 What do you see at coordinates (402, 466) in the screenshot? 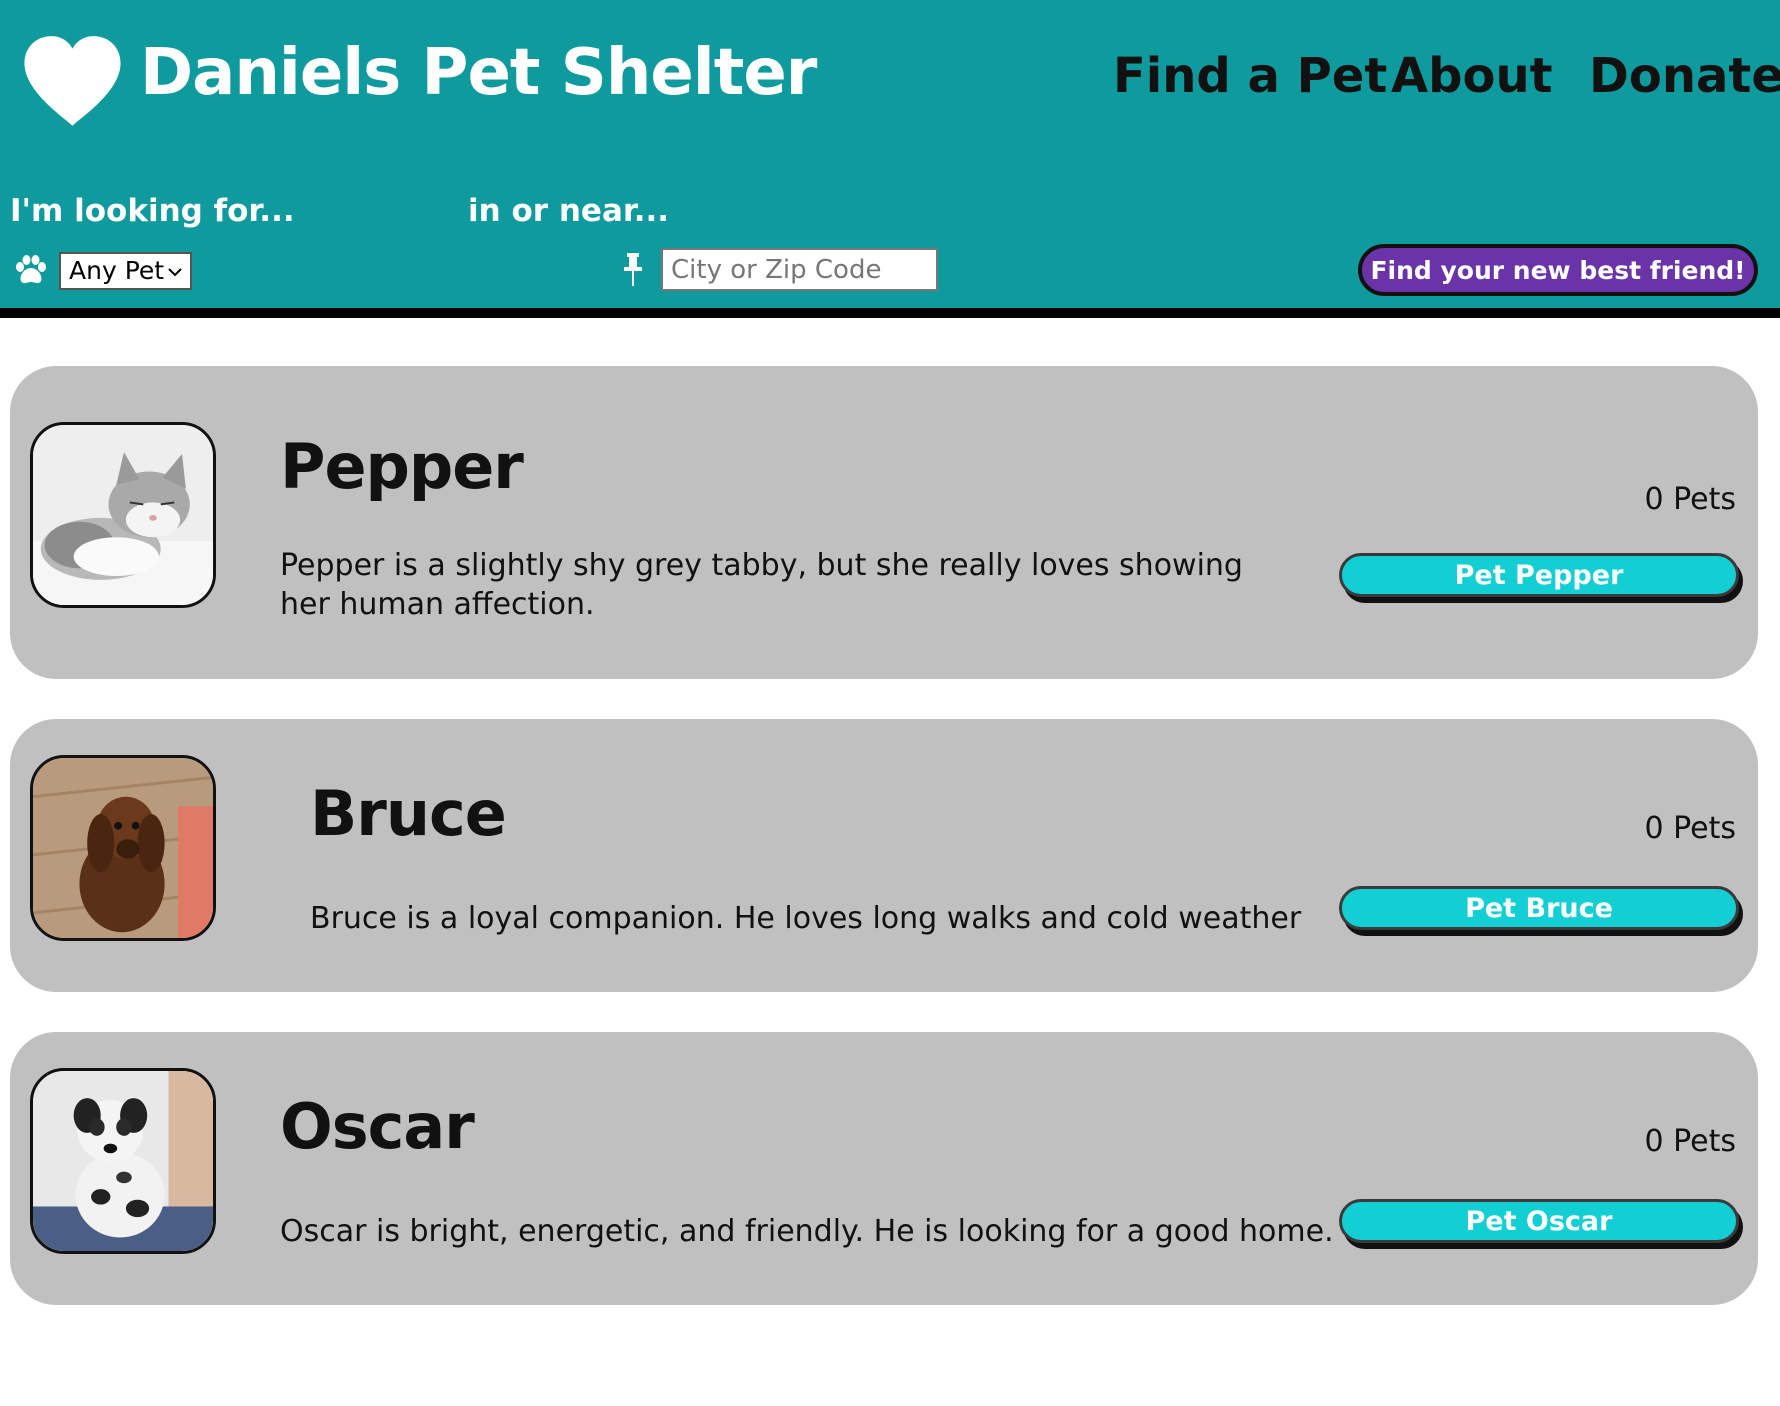
I see `pet-name: Pepper` at bounding box center [402, 466].